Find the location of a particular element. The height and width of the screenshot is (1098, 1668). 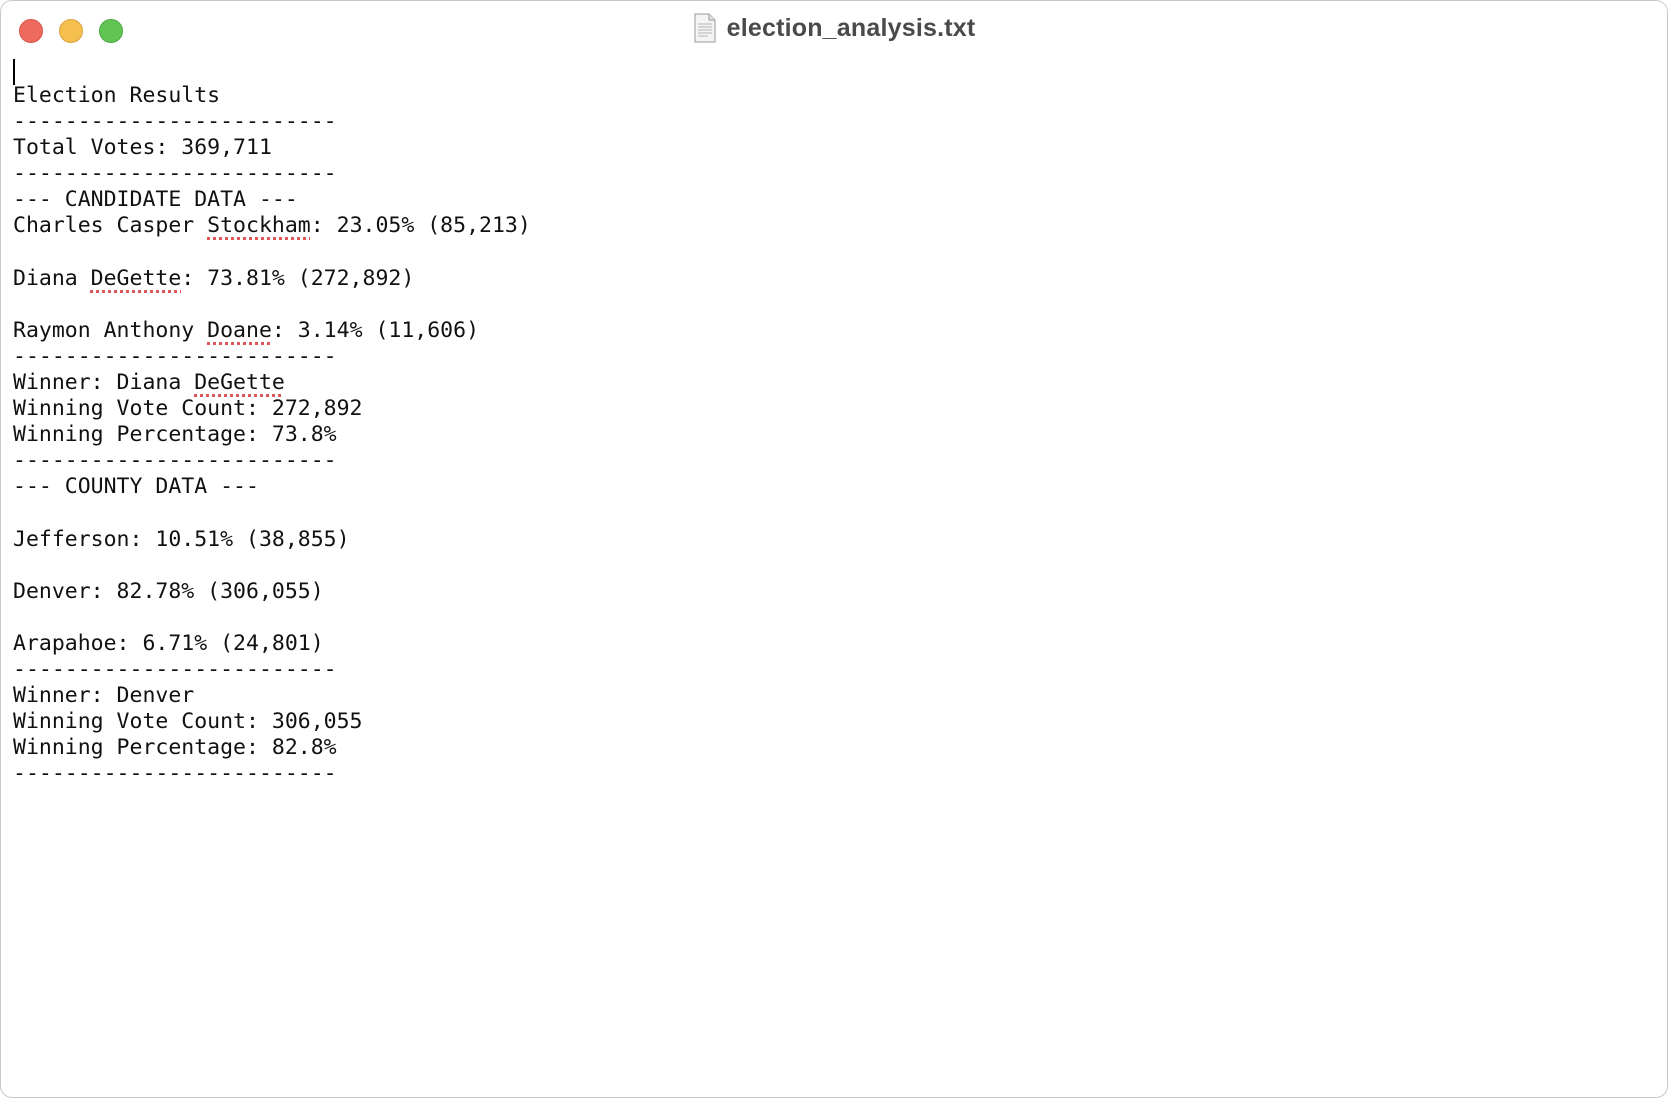

document-line: Winner: Diana DeGette is located at coordinates (149, 383).